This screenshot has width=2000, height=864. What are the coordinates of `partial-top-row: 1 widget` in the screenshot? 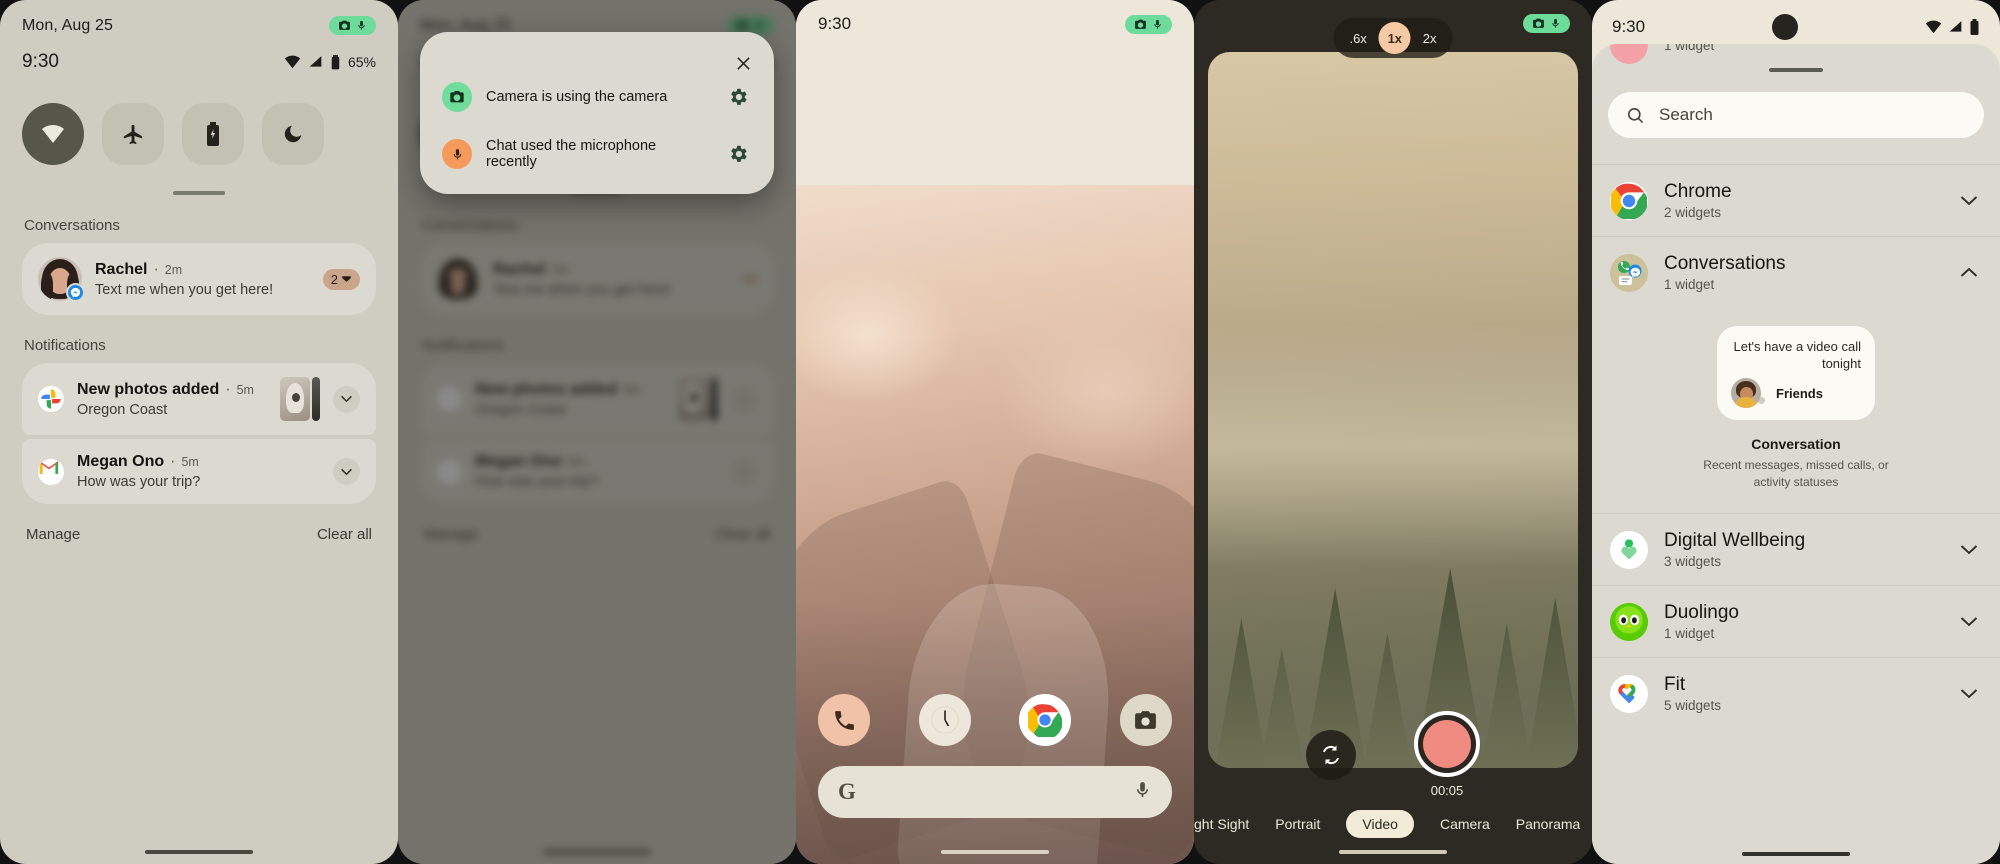 It's located at (1796, 61).